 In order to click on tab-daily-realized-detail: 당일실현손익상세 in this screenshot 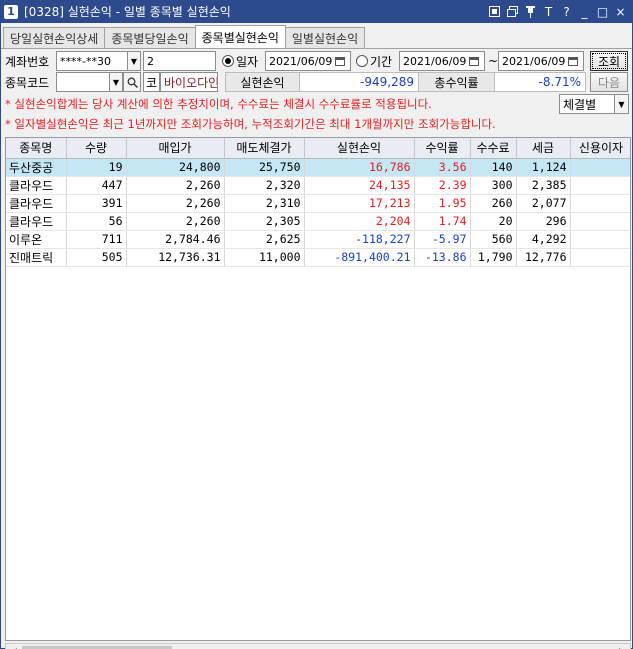, I will do `click(54, 37)`.